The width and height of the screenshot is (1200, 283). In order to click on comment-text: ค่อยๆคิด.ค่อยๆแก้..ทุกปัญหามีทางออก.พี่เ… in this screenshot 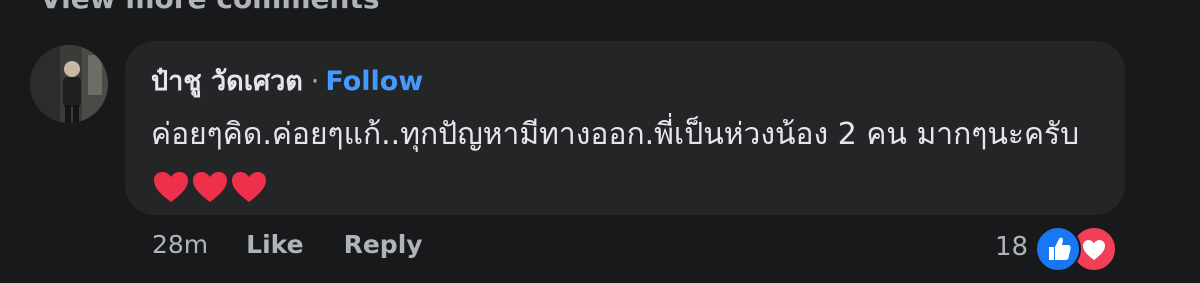, I will do `click(615, 134)`.